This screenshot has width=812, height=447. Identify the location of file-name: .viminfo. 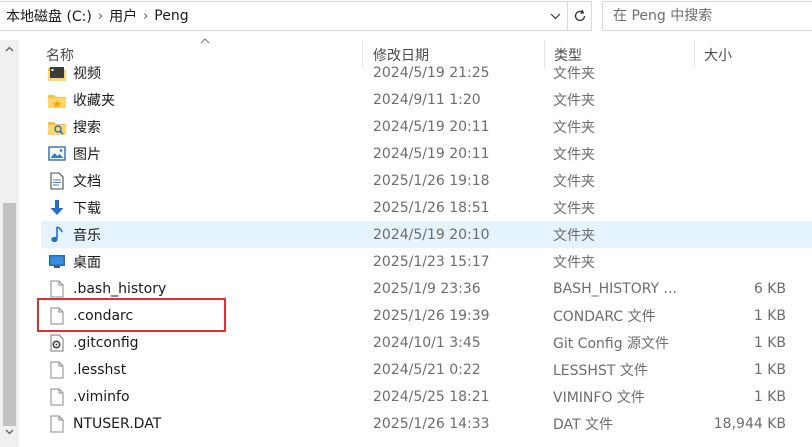
(101, 396).